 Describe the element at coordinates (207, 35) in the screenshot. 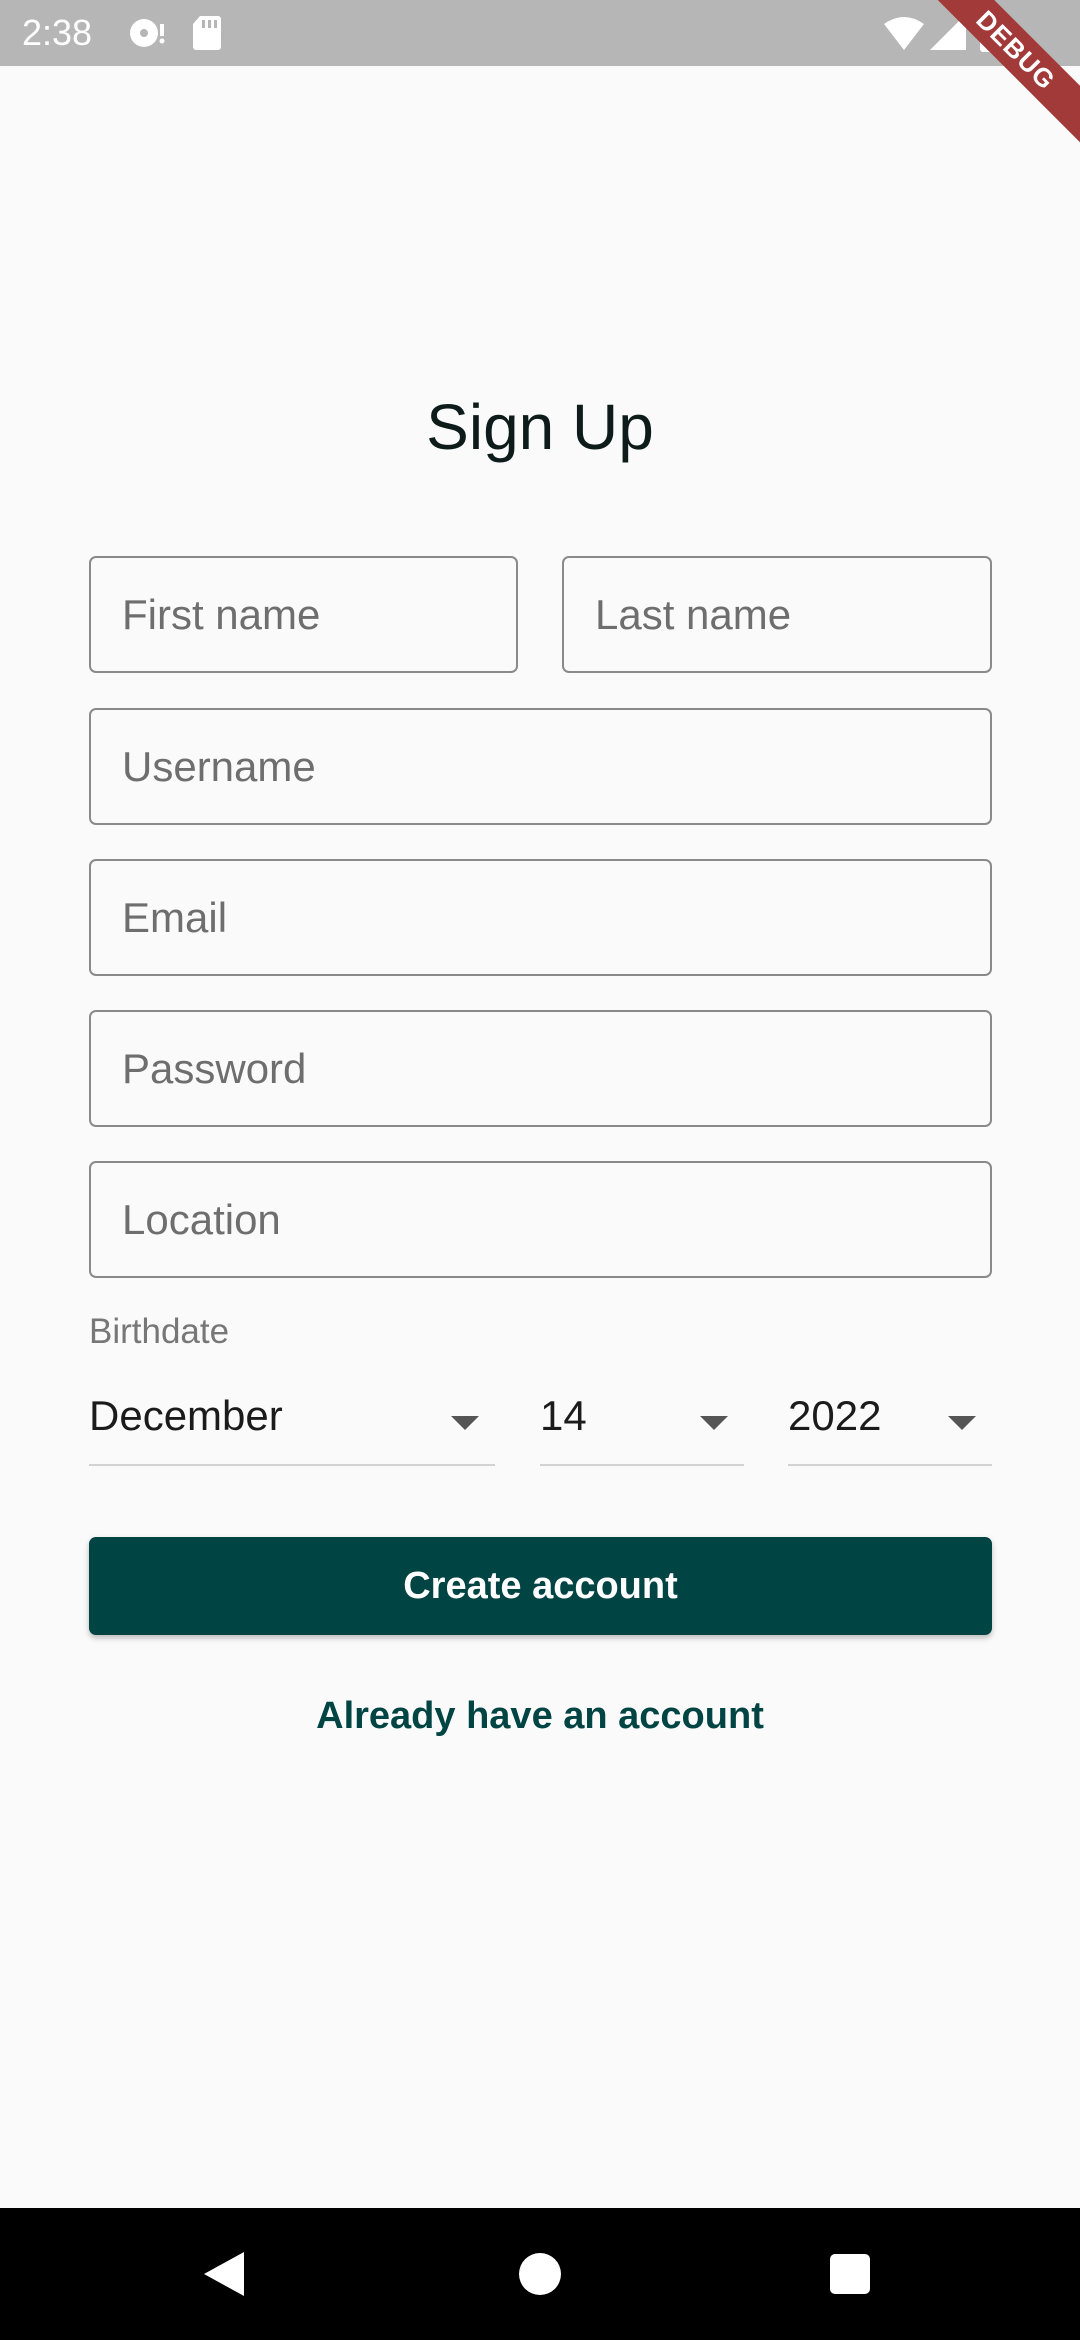

I see `sd-card-icon` at that location.